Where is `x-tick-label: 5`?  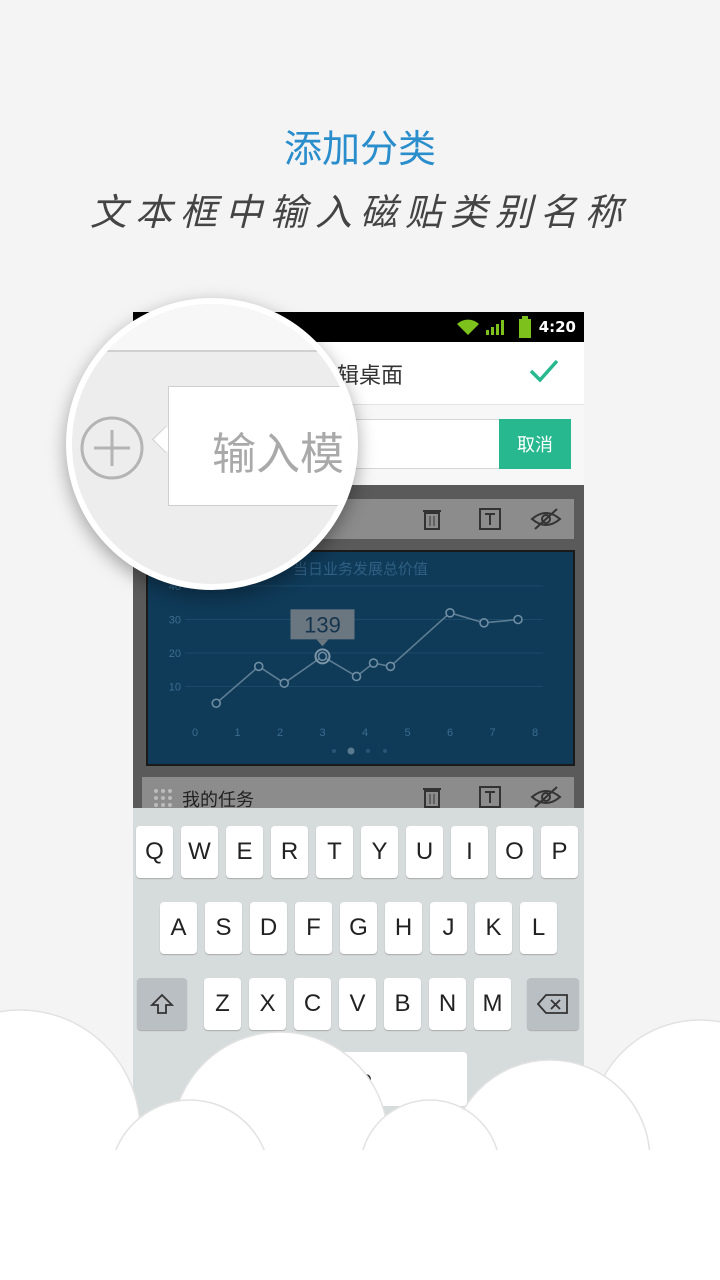 x-tick-label: 5 is located at coordinates (407, 733).